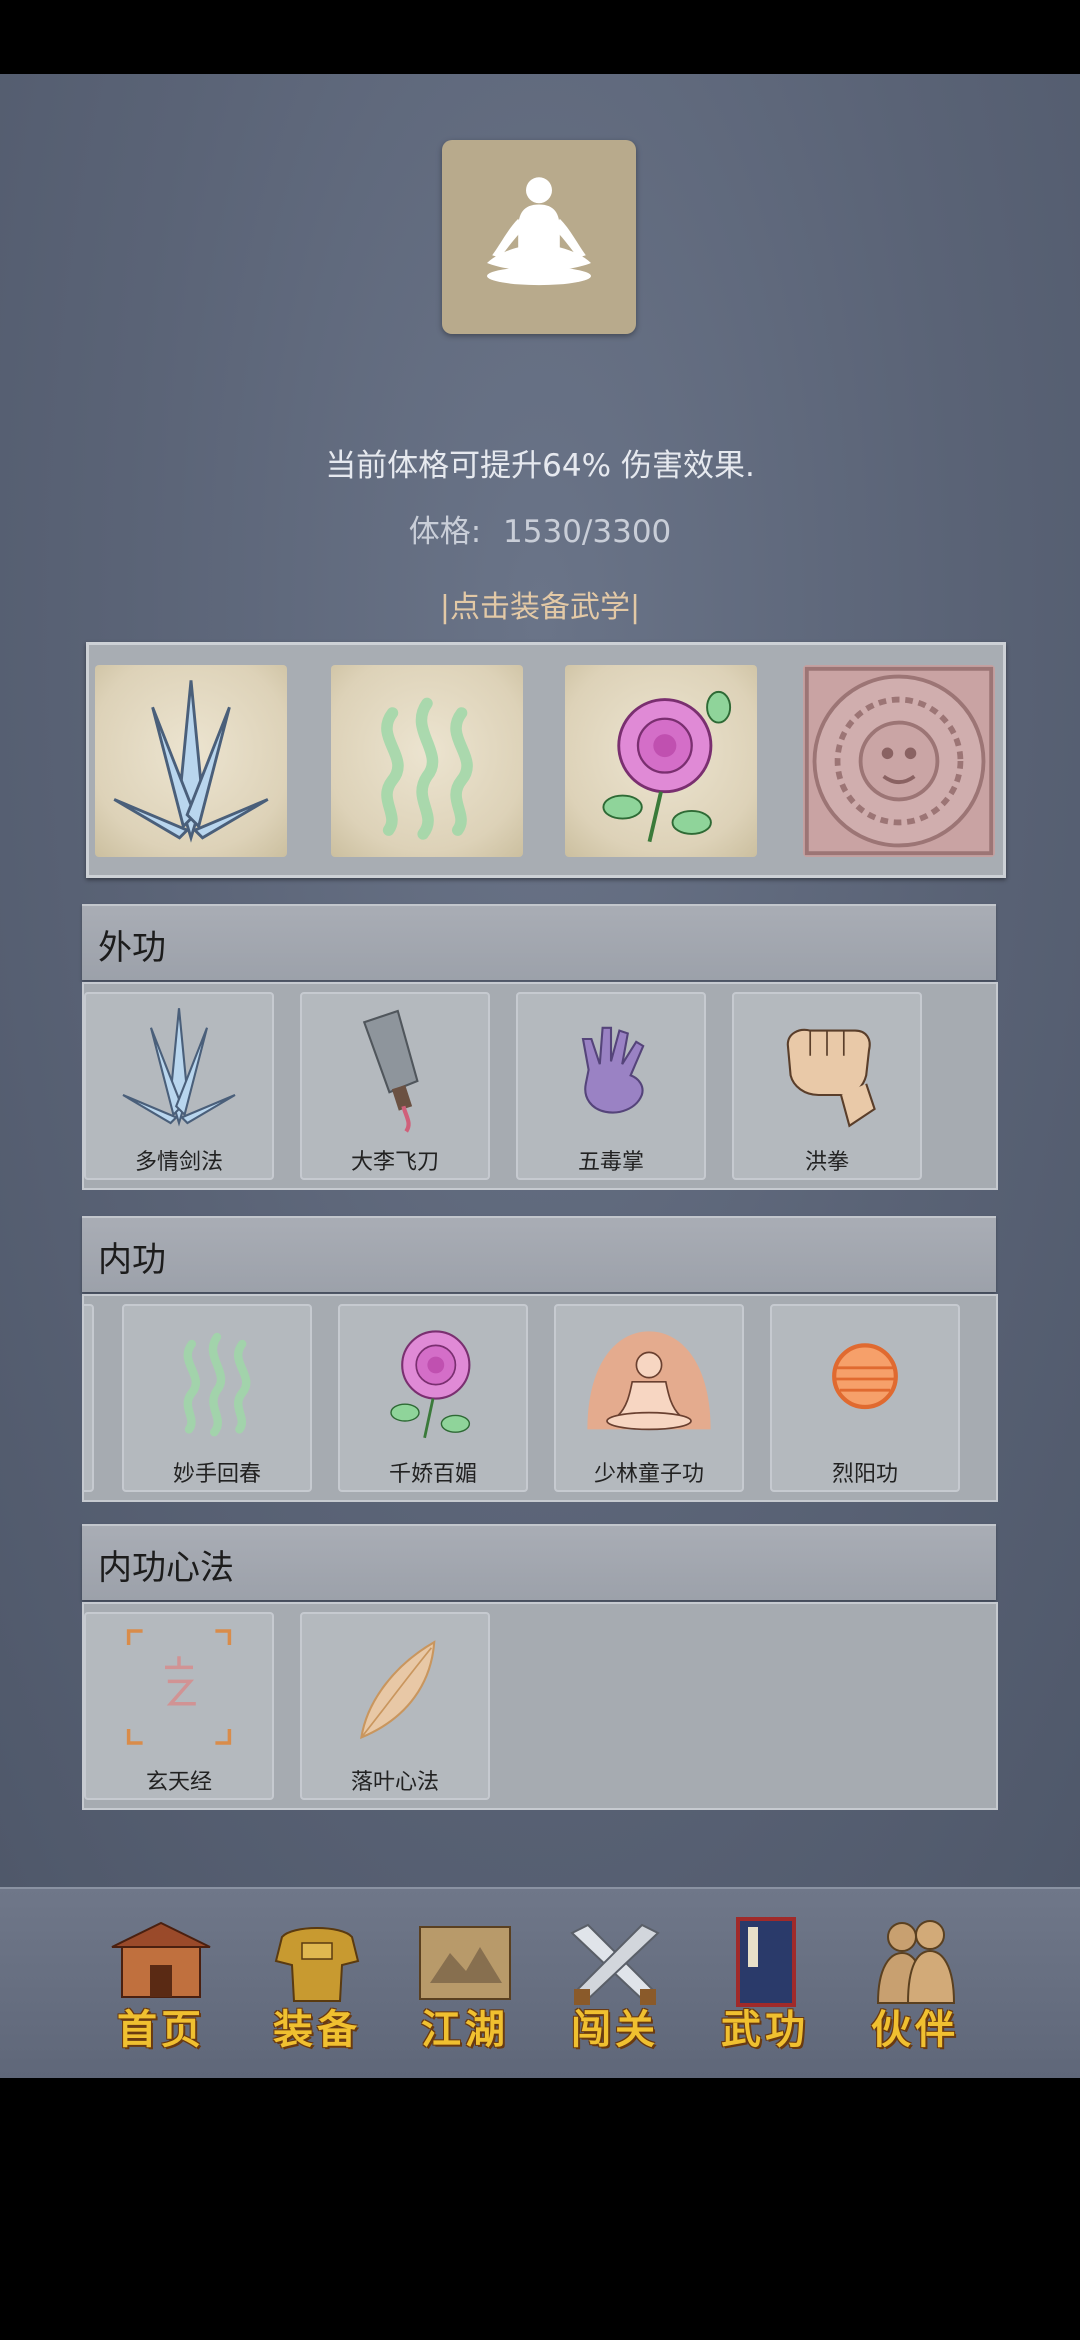 This screenshot has height=2340, width=1080. I want to click on skill-card: 五毒掌, so click(611, 1086).